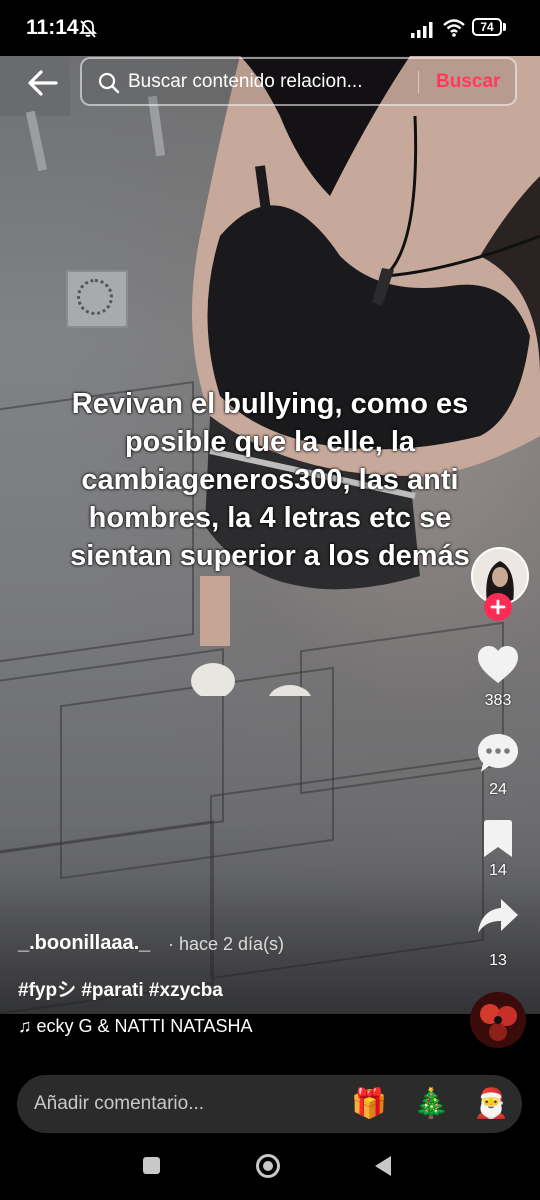  I want to click on search-bar: Buscar contenido relacion... Buscar, so click(298, 81).